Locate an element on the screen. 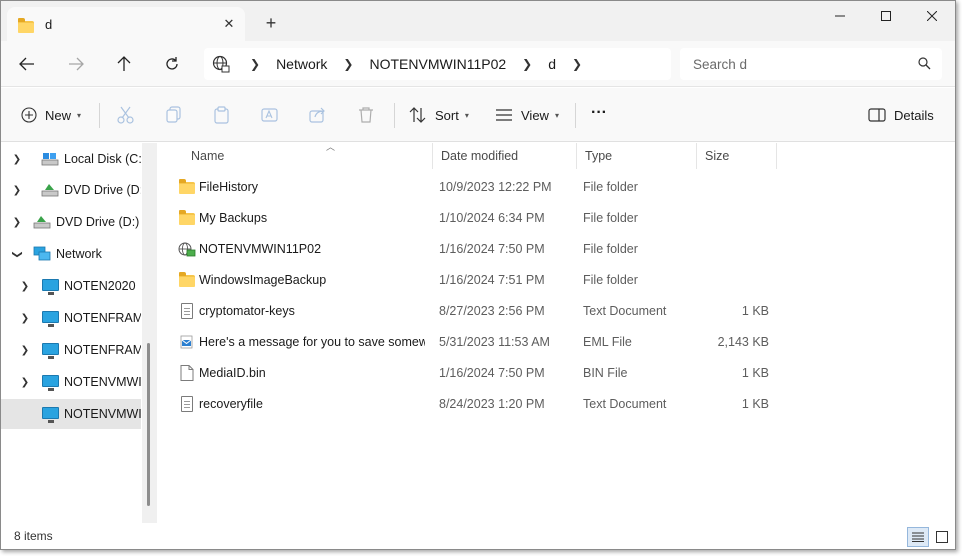 The width and height of the screenshot is (962, 556). file-type: File folder is located at coordinates (610, 249).